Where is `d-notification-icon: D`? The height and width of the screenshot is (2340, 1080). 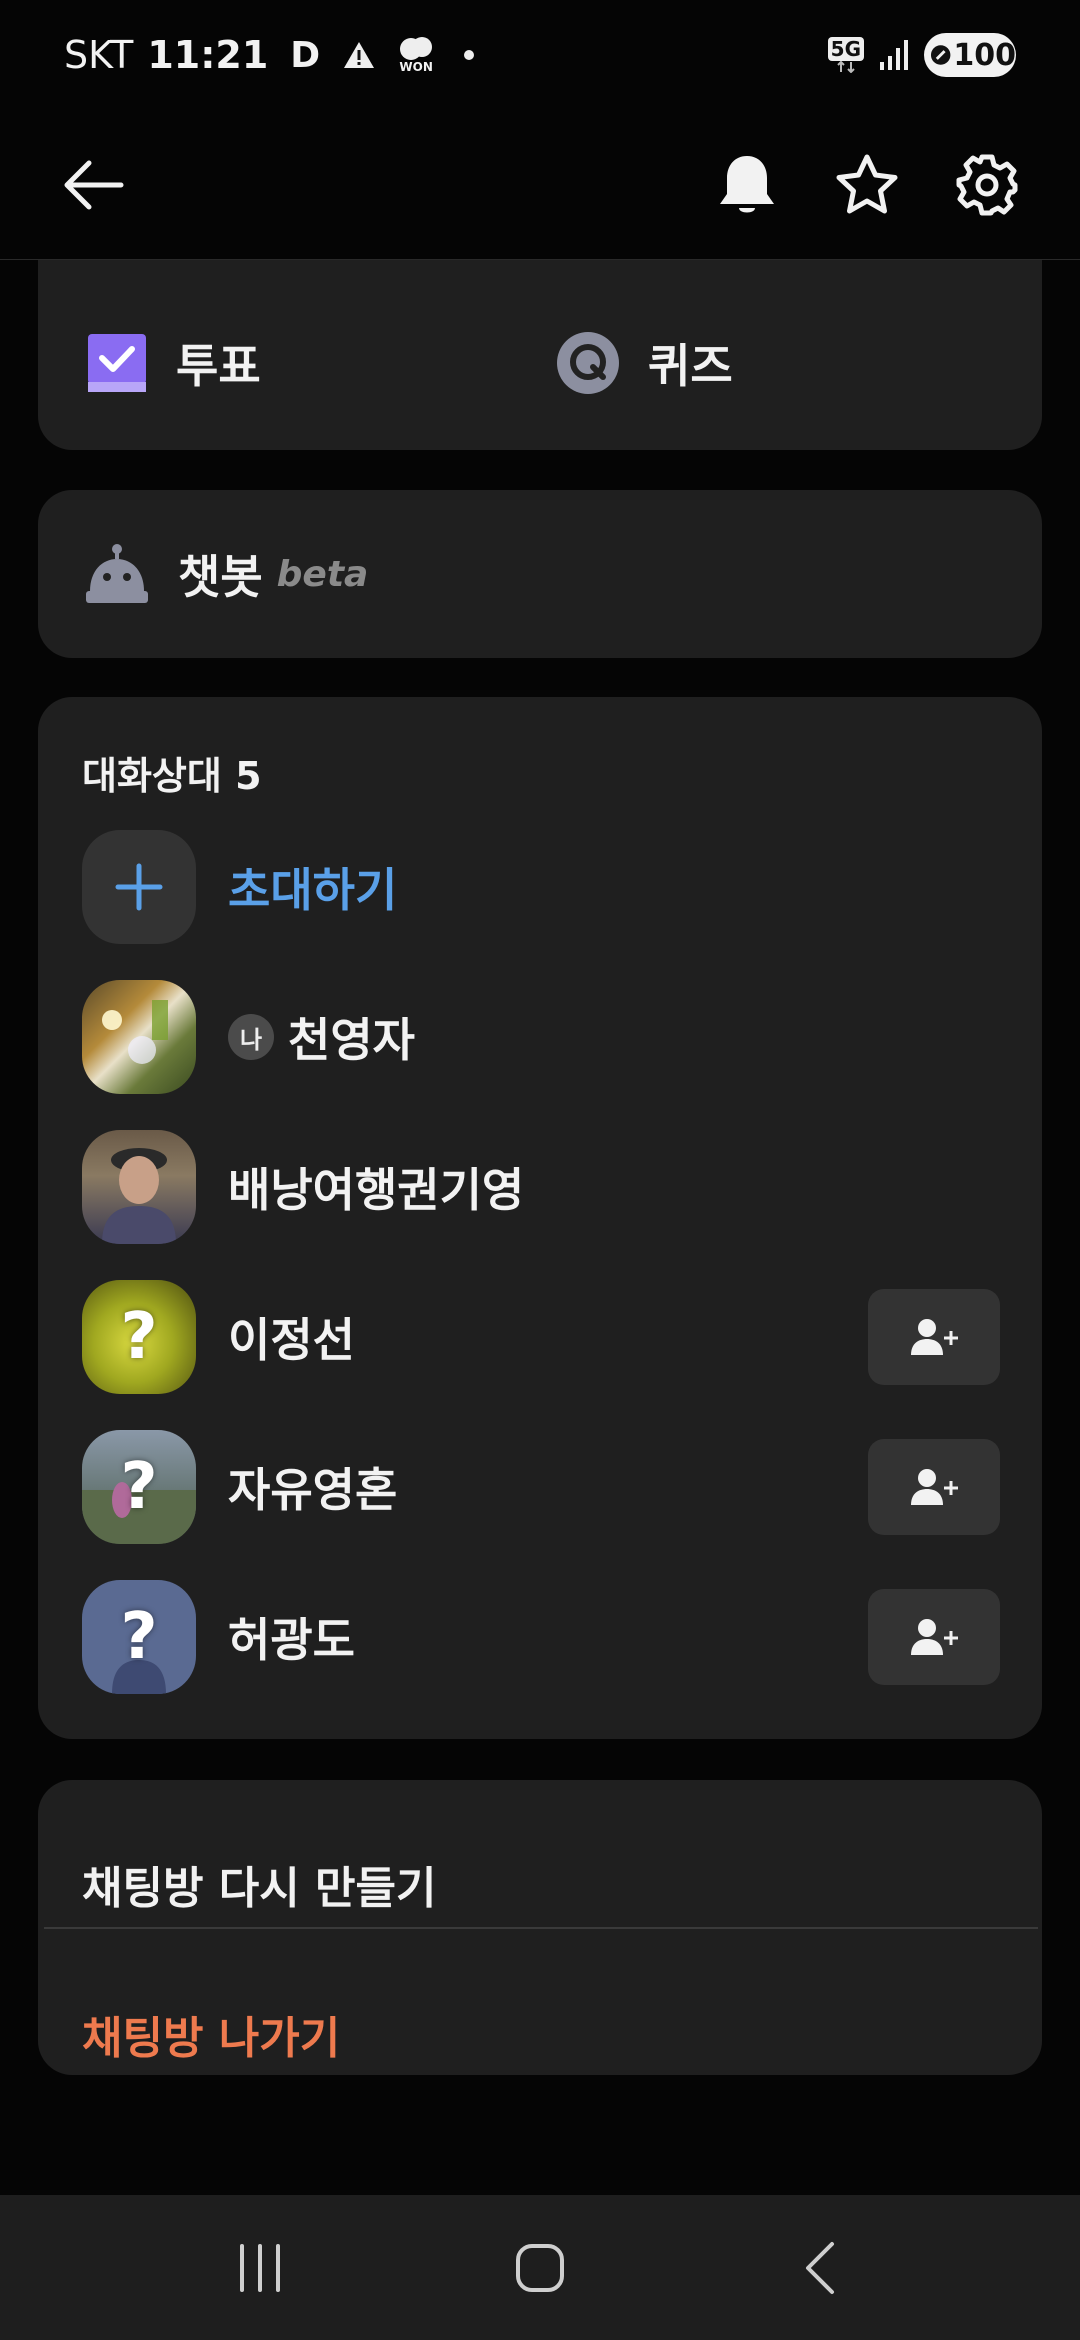 d-notification-icon: D is located at coordinates (305, 55).